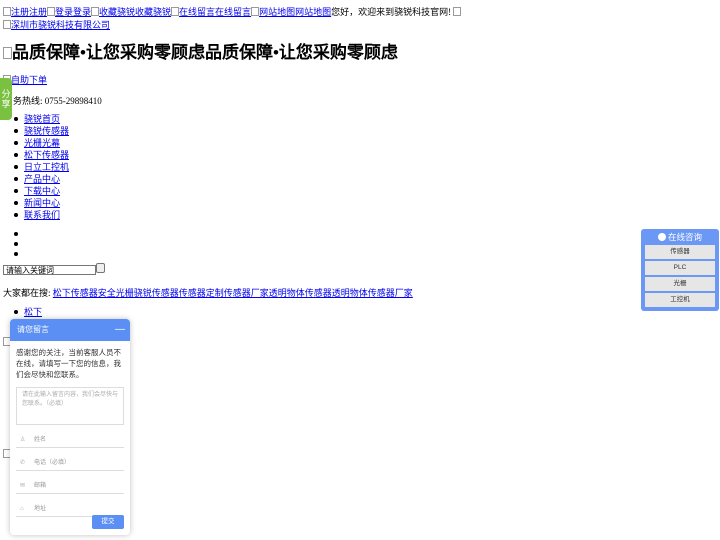  I want to click on consult-item-plc: PLC, so click(680, 268).